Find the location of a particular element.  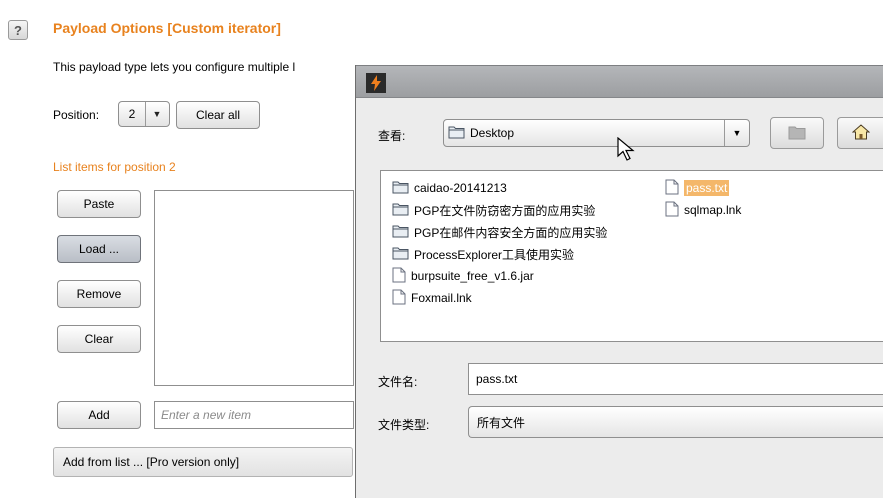

look-in-select: Desktop ▼ is located at coordinates (596, 133).